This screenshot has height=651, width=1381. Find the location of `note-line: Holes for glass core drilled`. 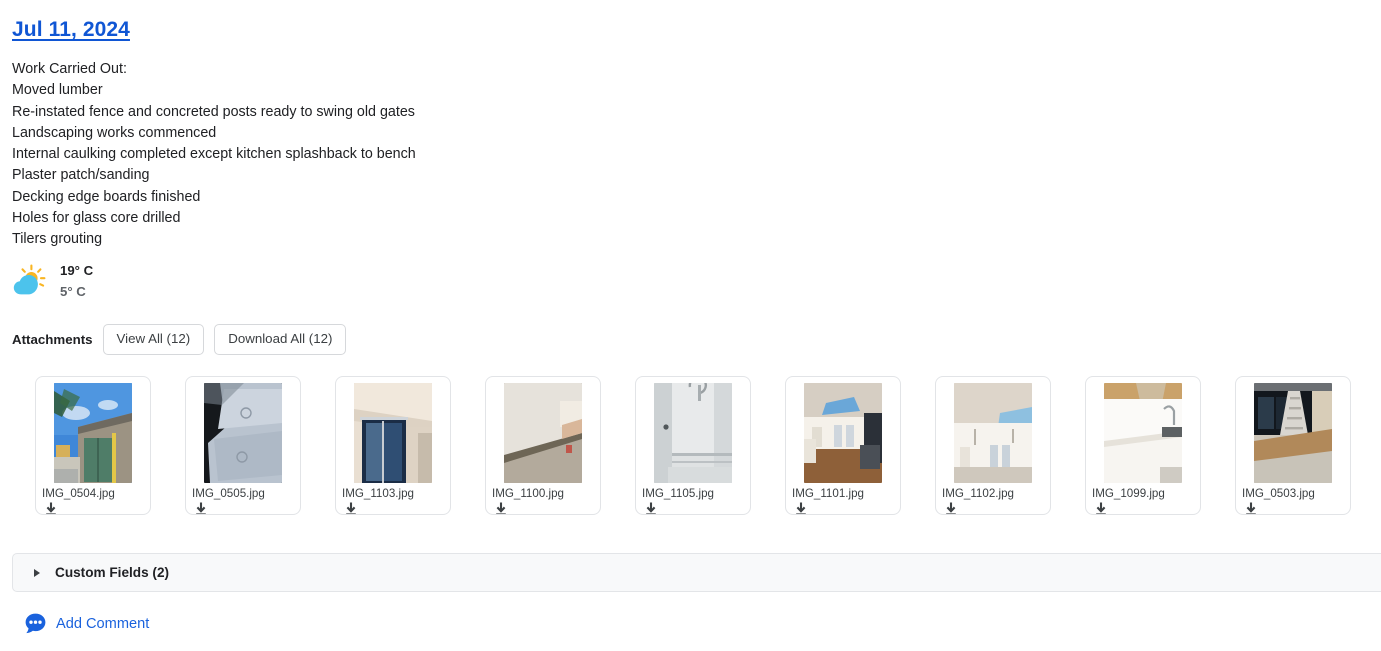

note-line: Holes for glass core drilled is located at coordinates (96, 218).